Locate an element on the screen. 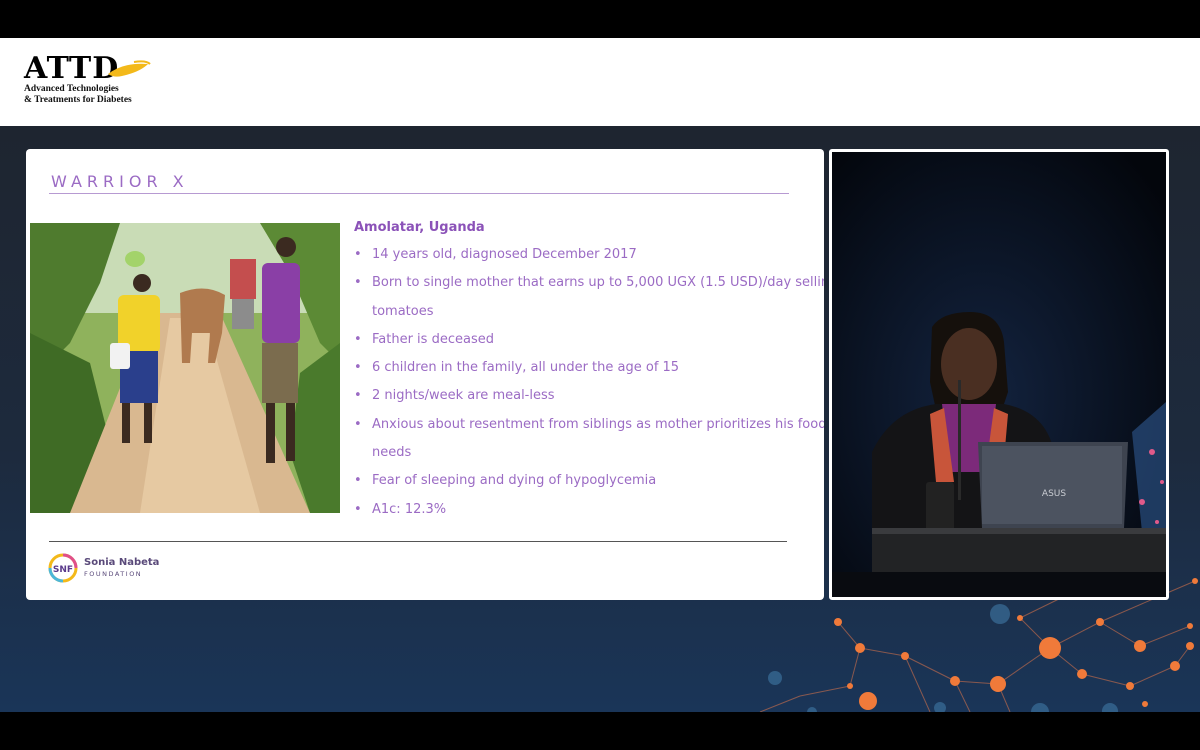  foundation-name: Sonia Nabeta is located at coordinates (122, 562).